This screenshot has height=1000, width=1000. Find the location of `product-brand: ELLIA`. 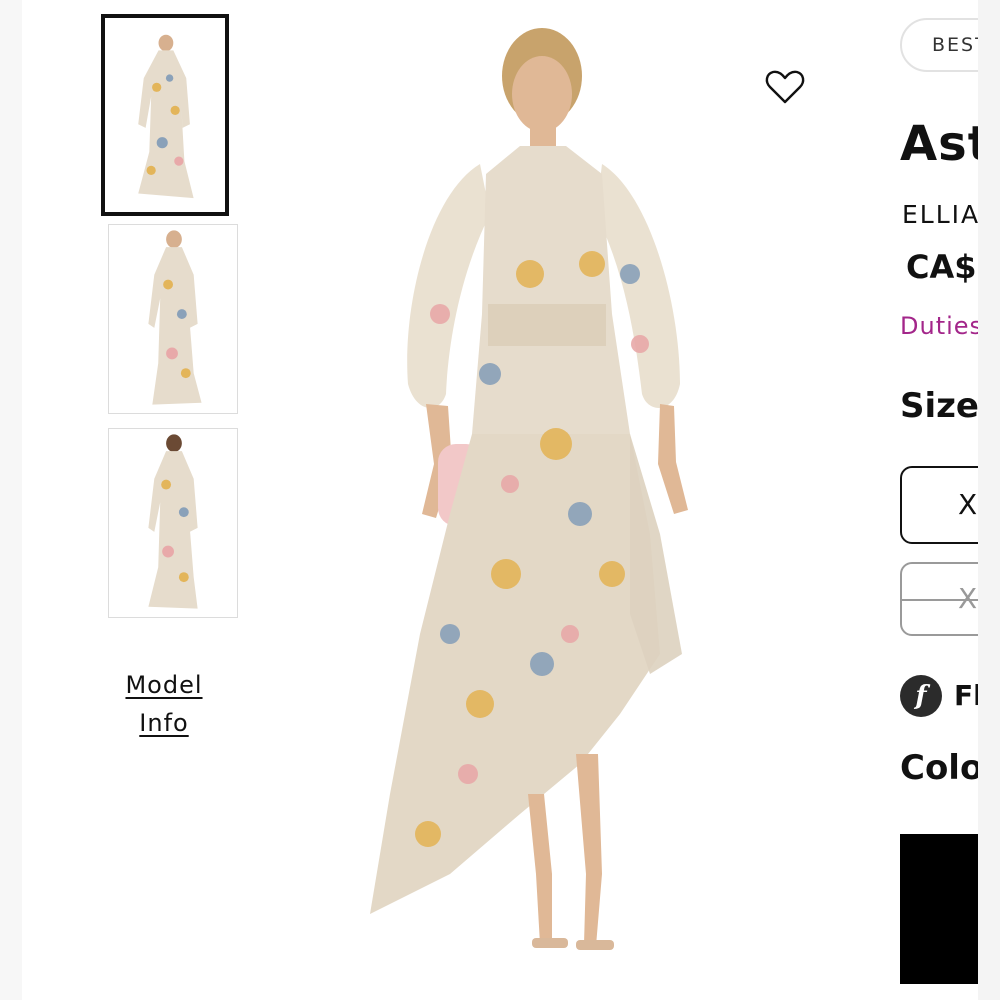

product-brand: ELLIA is located at coordinates (940, 214).